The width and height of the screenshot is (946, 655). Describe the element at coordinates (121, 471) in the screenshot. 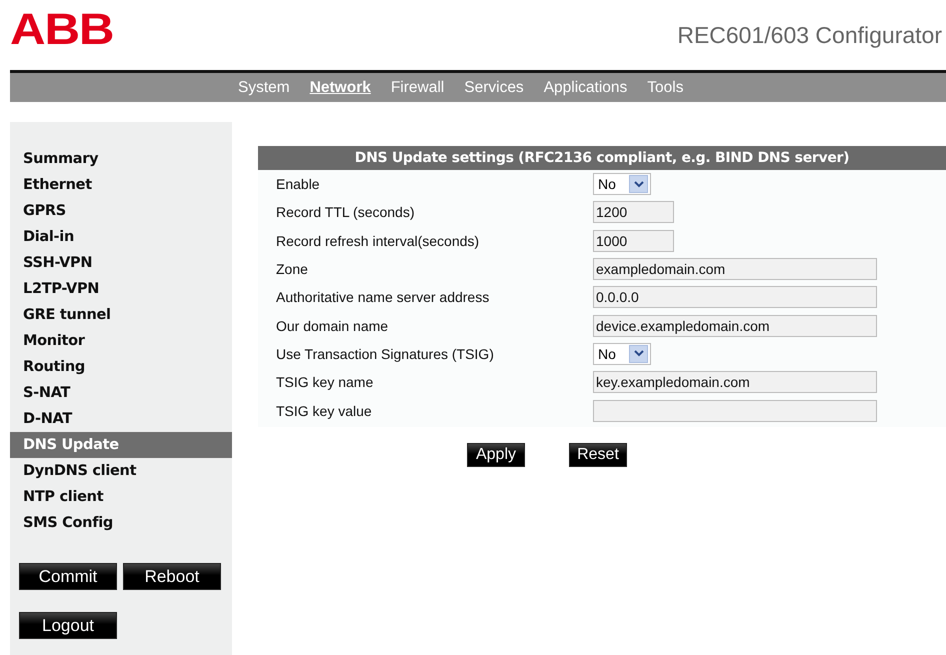

I see `sidebar-item: DynDNS client` at that location.